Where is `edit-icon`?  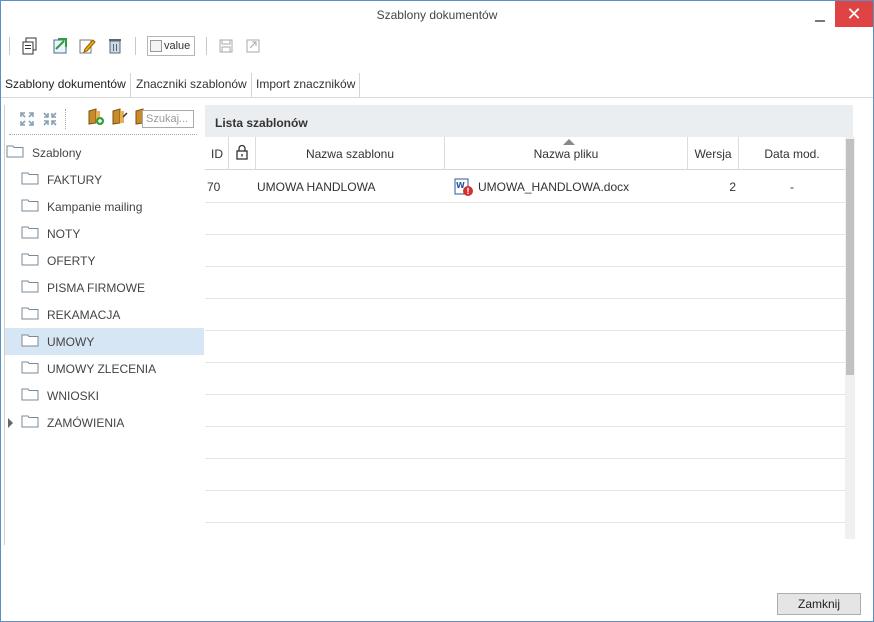
edit-icon is located at coordinates (87, 46).